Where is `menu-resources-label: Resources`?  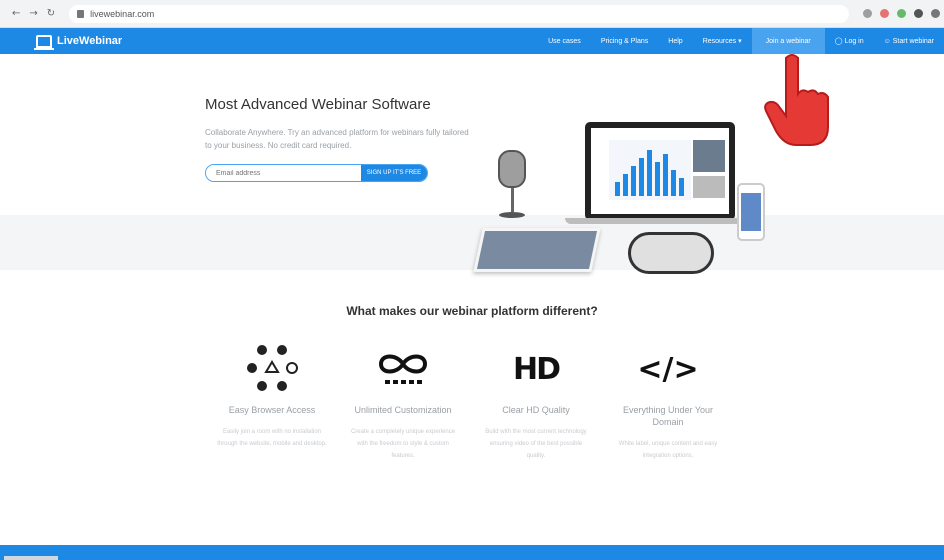
menu-resources-label: Resources is located at coordinates (719, 41).